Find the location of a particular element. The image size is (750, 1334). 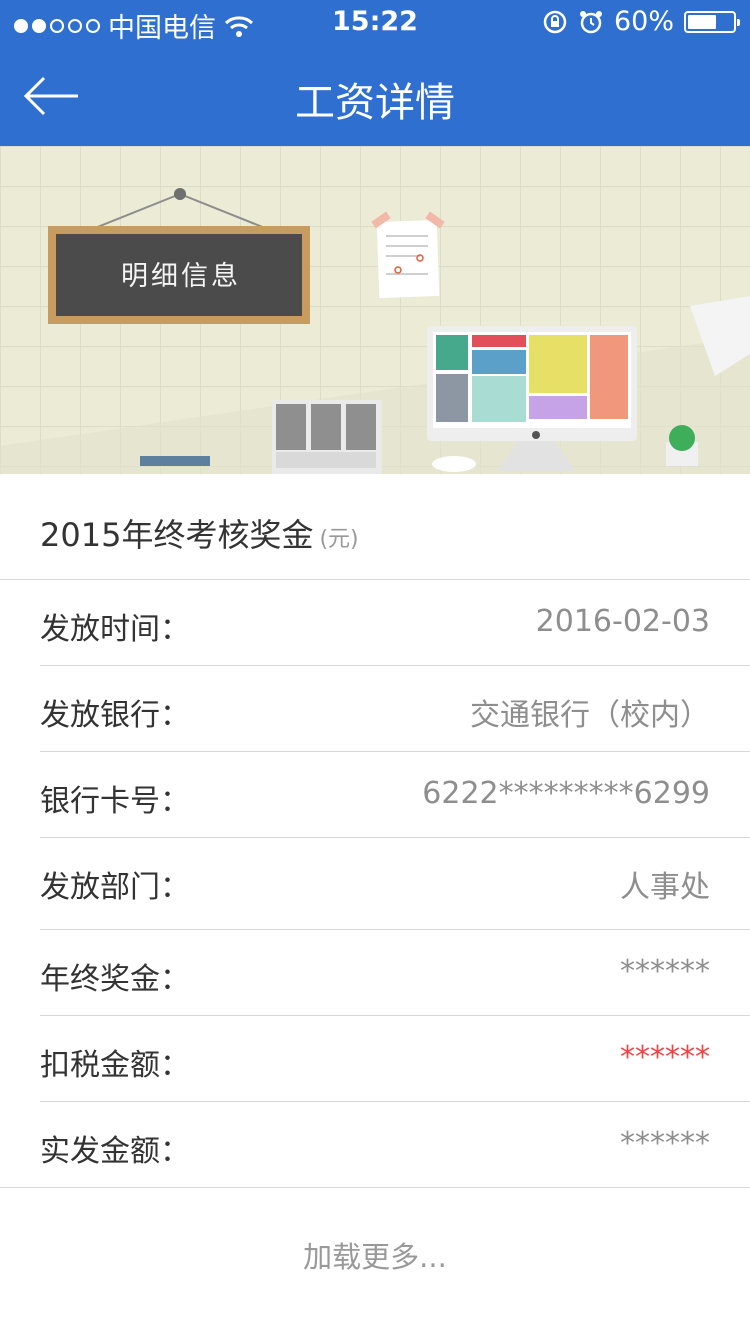

detail-row-net-pay: 实发金额： ****** is located at coordinates (375, 1145).